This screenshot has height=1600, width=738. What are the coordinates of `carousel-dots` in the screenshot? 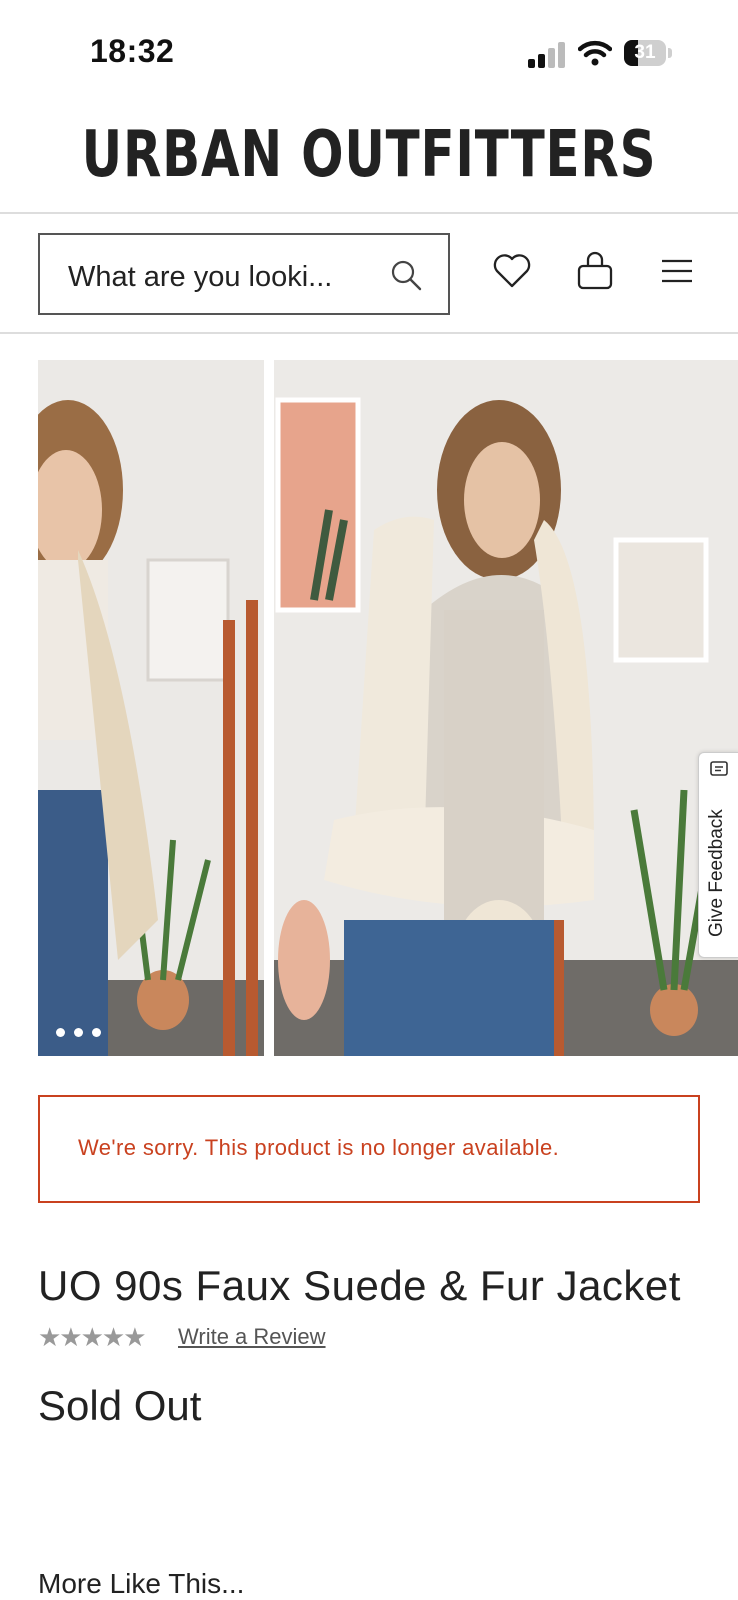 It's located at (83, 1033).